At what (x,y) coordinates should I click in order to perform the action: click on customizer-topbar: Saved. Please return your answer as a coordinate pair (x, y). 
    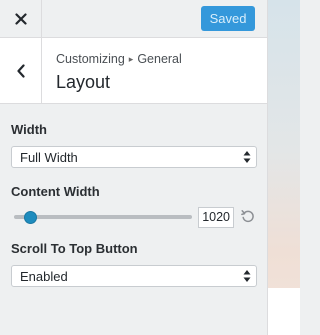
    Looking at the image, I should click on (133, 19).